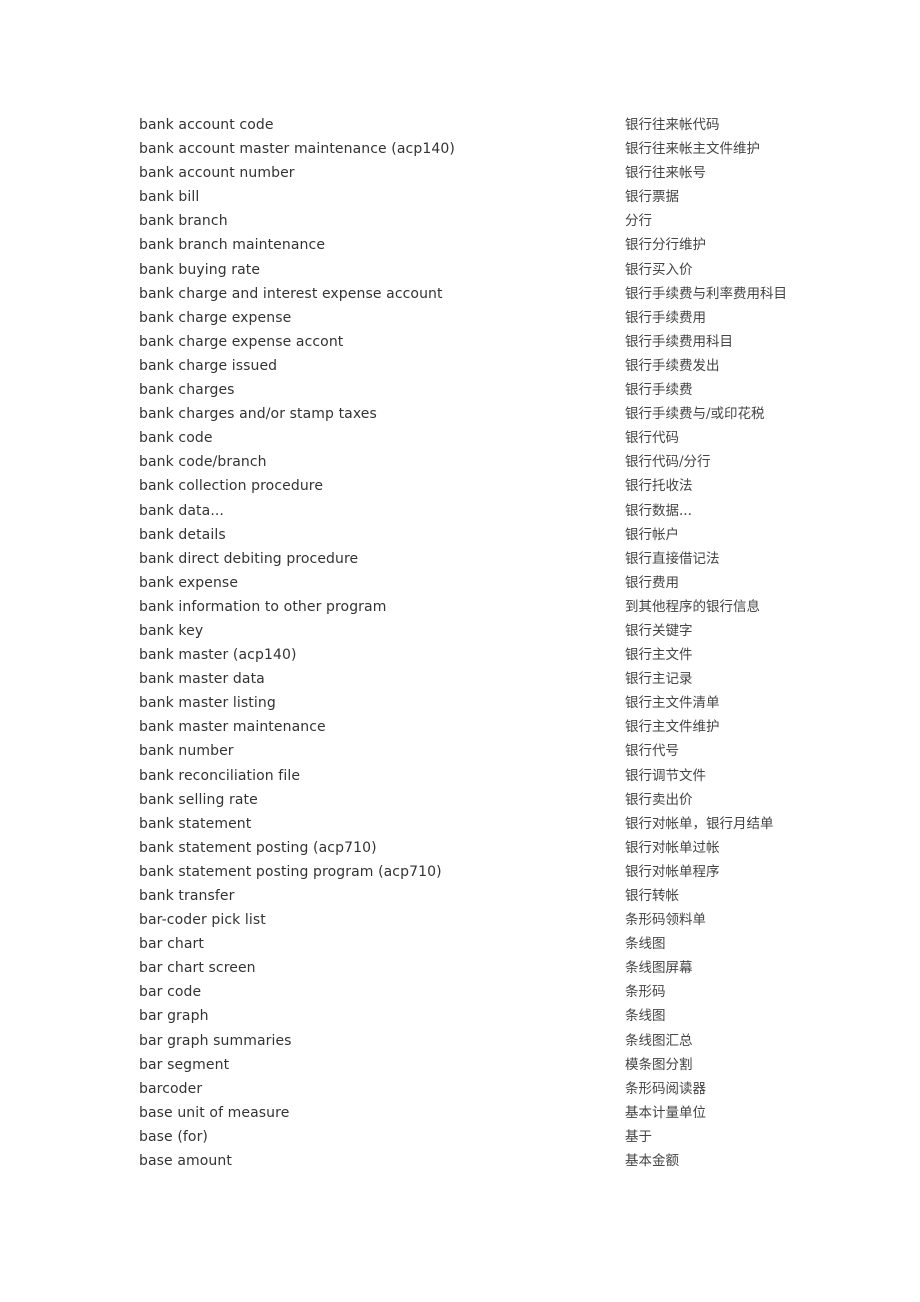  I want to click on glossary-entry: base amount 基本金额, so click(489, 1161).